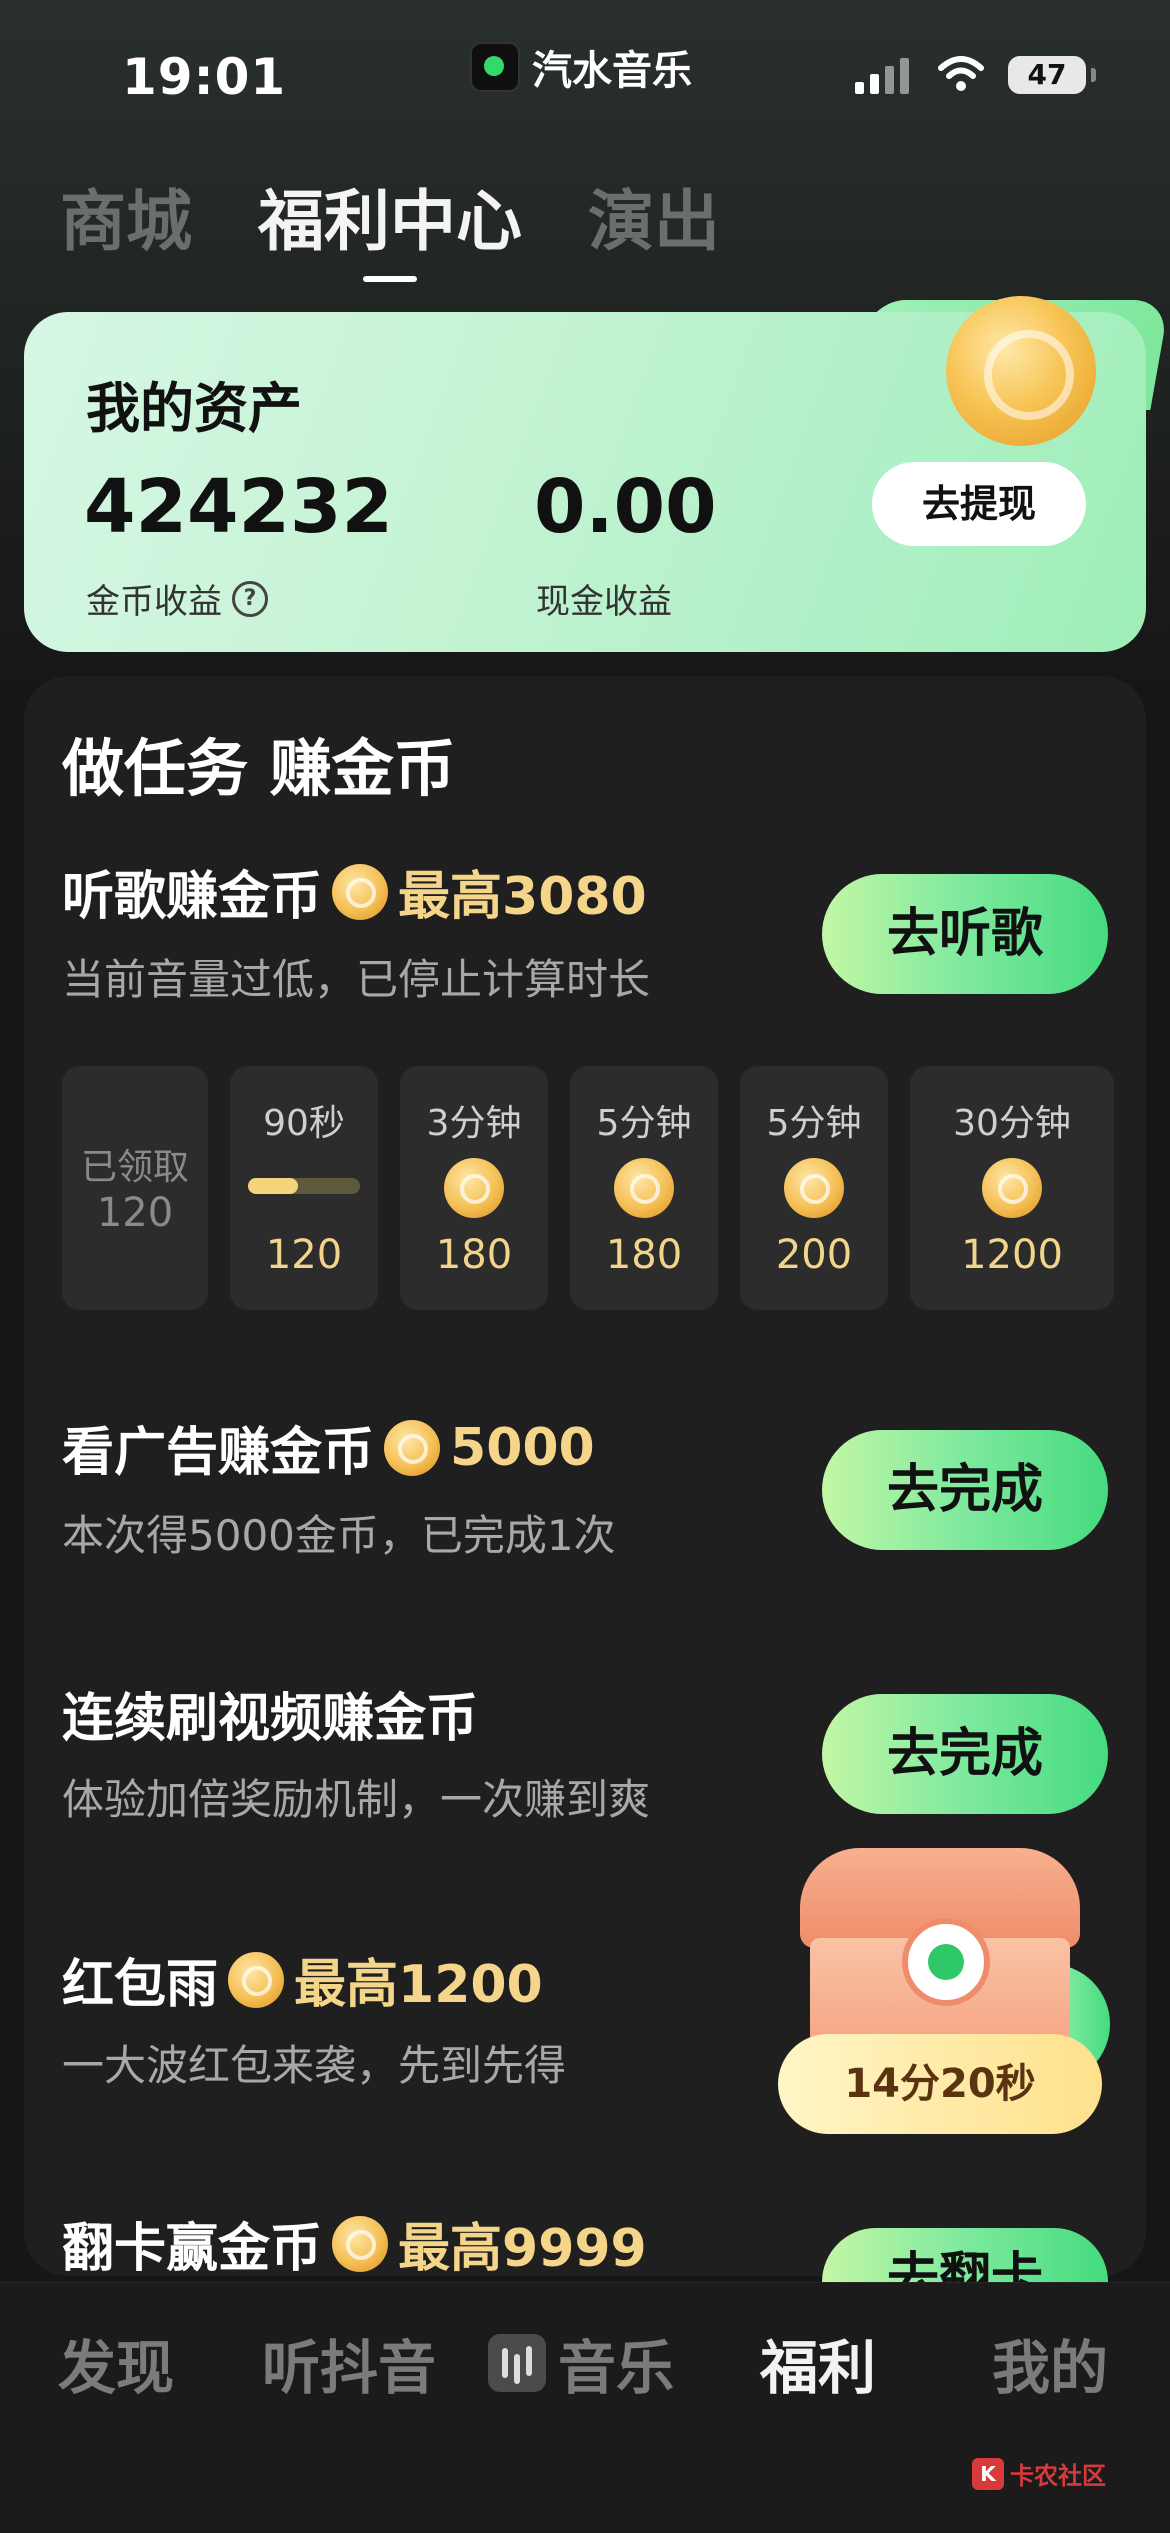 Image resolution: width=1170 pixels, height=2533 pixels. Describe the element at coordinates (1050, 2368) in the screenshot. I see `nav-label: 我的` at that location.